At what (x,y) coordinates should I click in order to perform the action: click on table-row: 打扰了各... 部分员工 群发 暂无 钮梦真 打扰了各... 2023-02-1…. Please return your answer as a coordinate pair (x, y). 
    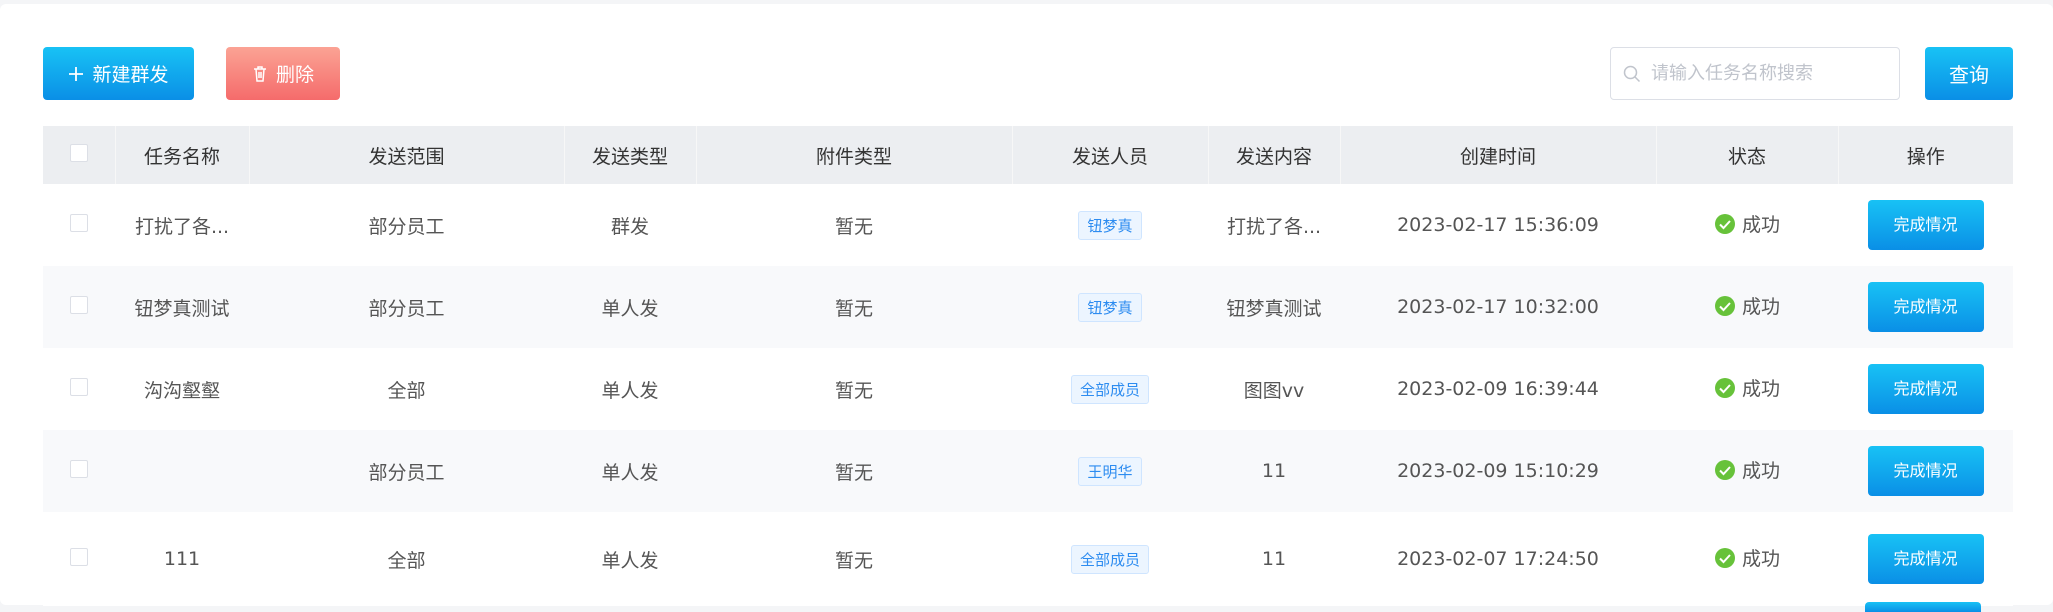
    Looking at the image, I should click on (1028, 225).